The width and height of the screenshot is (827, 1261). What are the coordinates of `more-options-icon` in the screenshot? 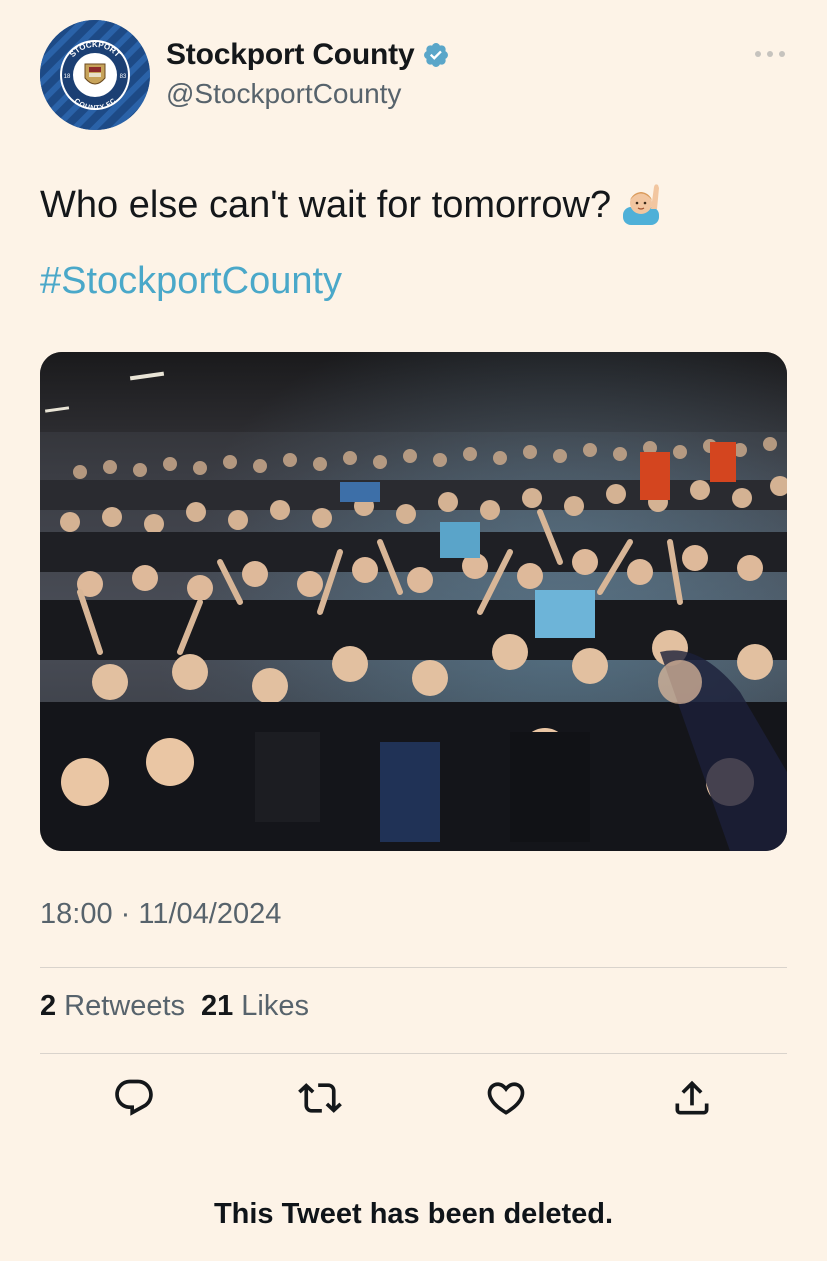 It's located at (770, 54).